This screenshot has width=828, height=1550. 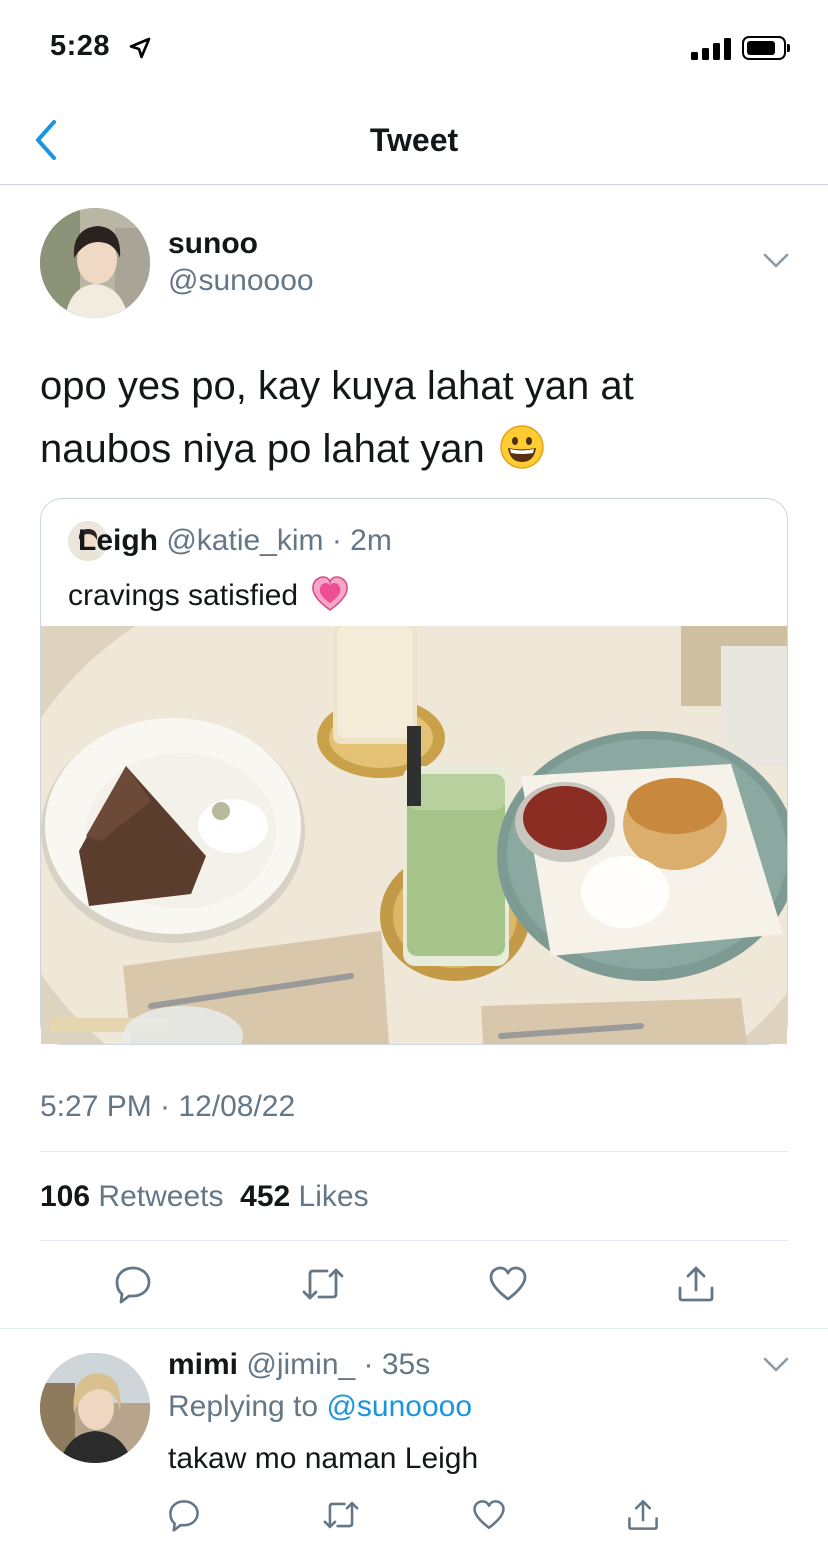 What do you see at coordinates (262, 449) in the screenshot?
I see `tweet-text-line-2: naubos niya po lahat yan` at bounding box center [262, 449].